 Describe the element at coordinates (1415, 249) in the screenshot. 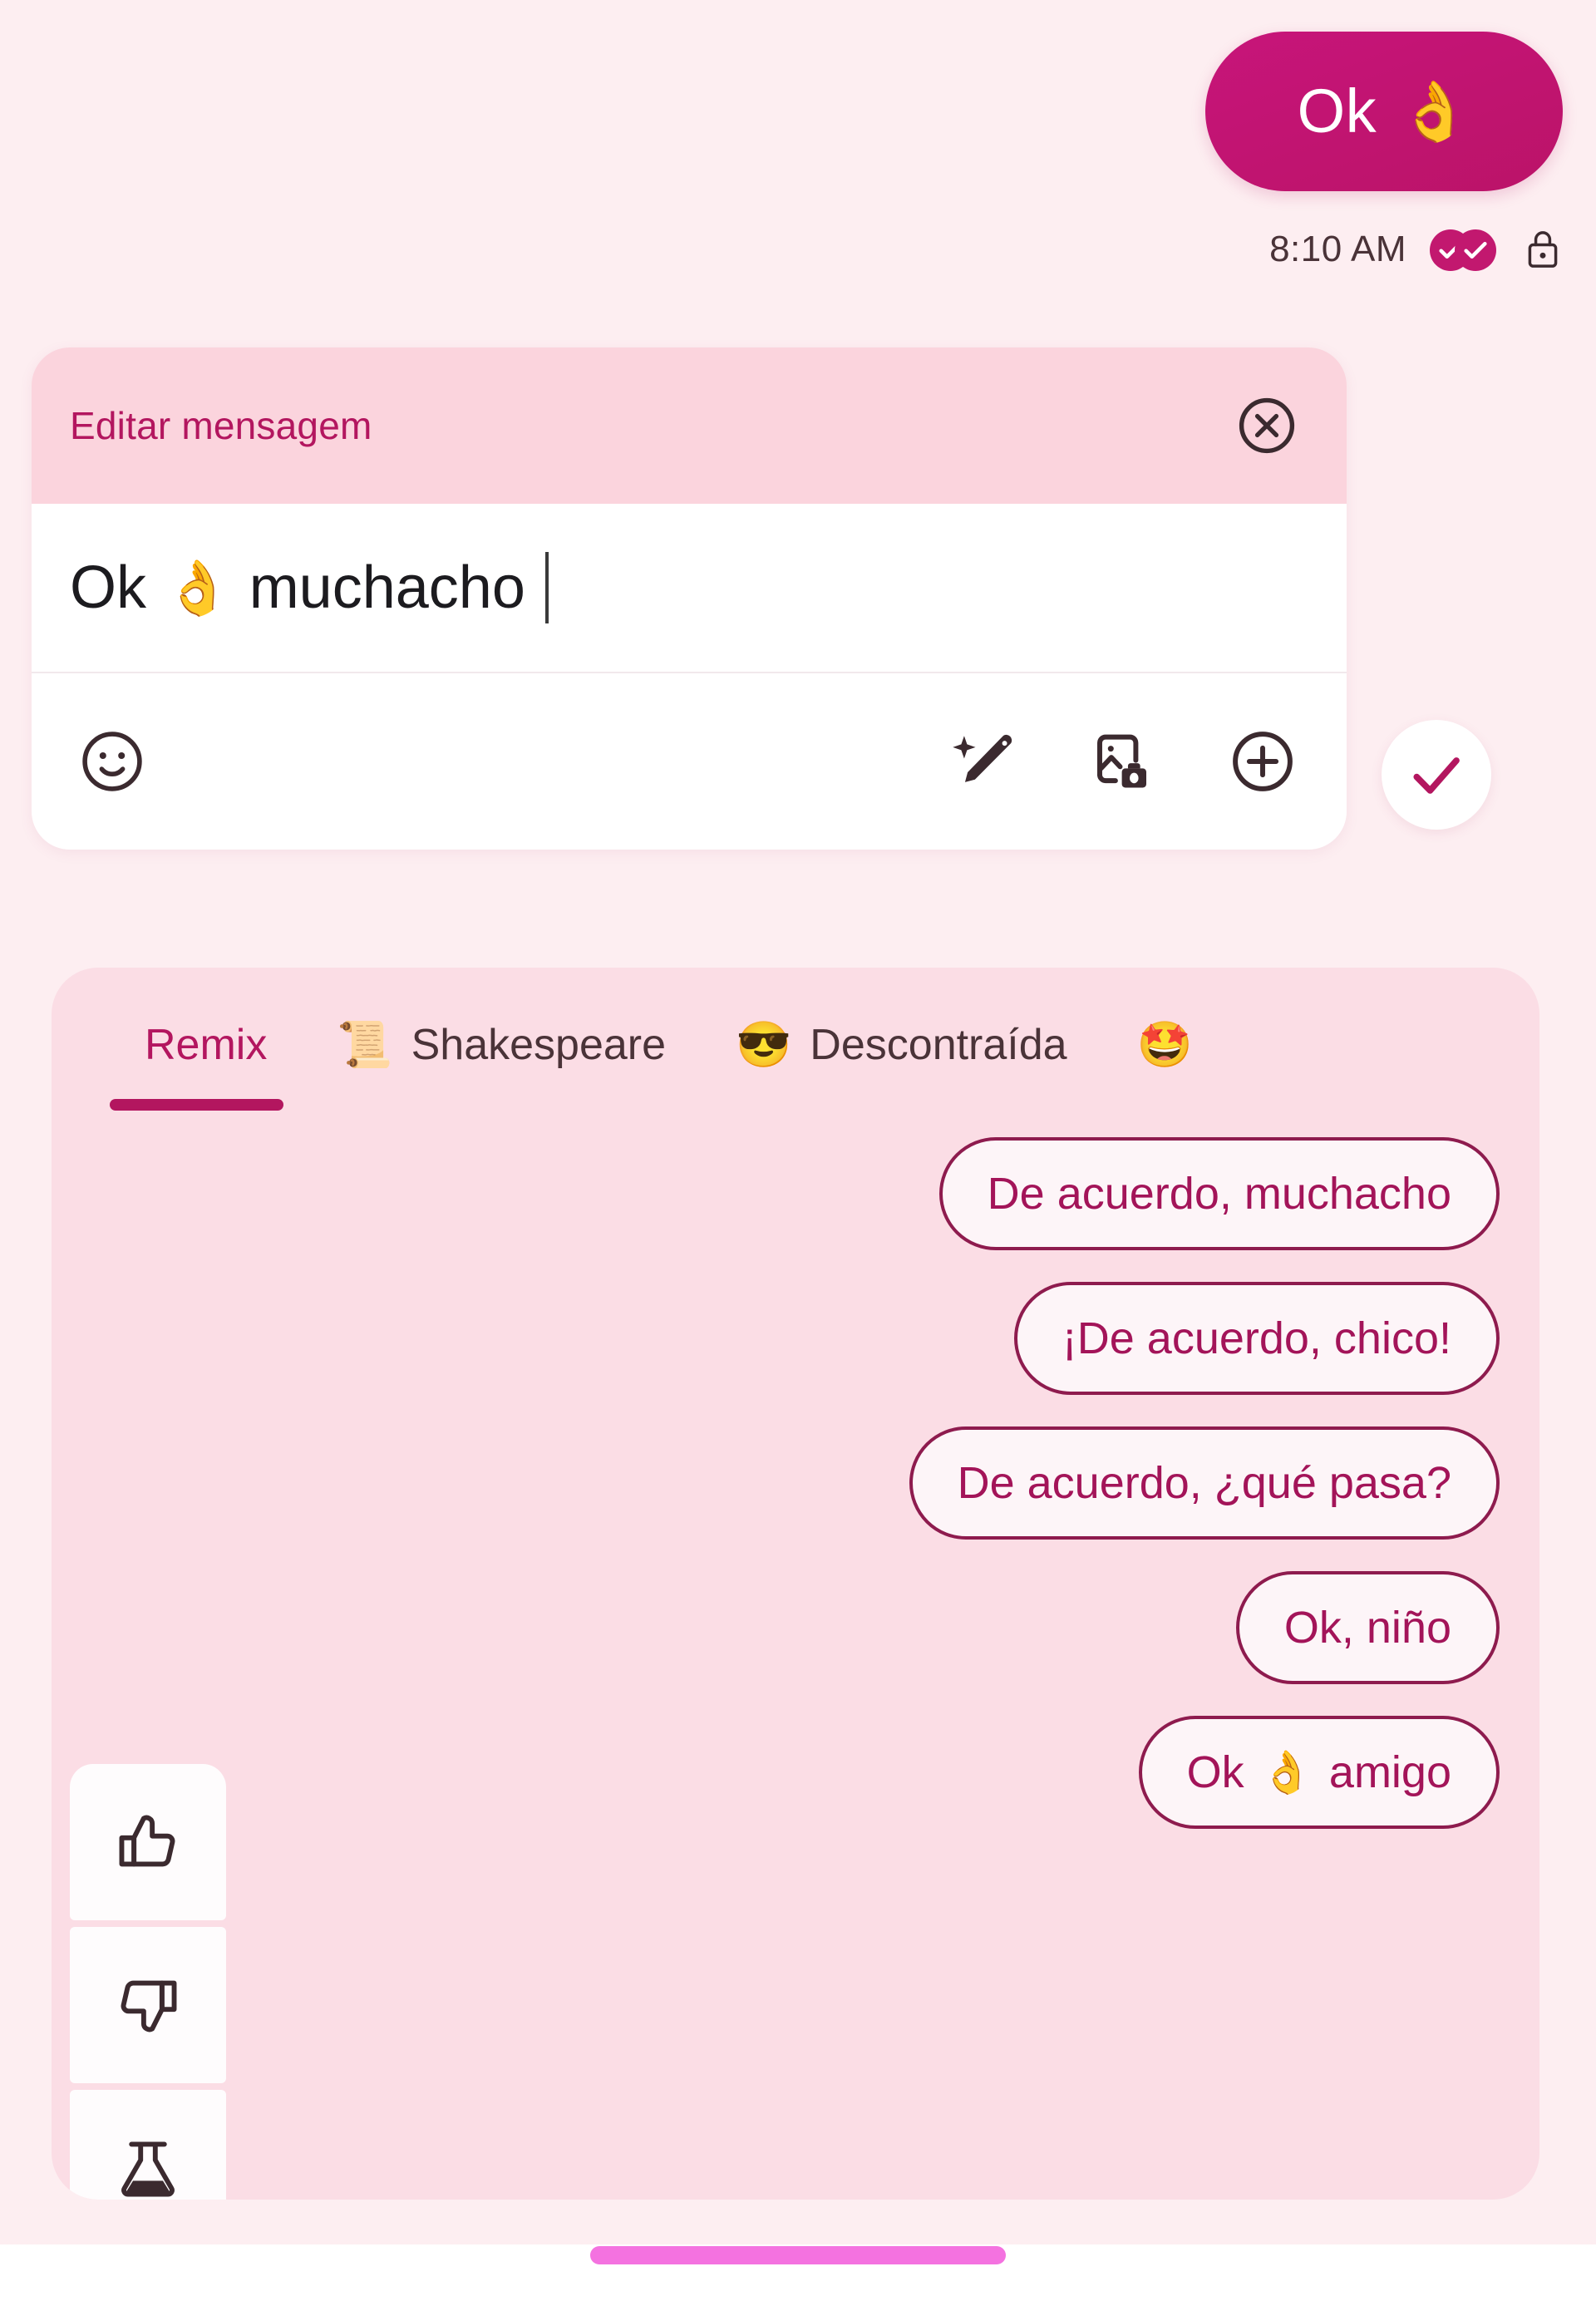

I see `message-meta-row: 8:10 AM` at that location.